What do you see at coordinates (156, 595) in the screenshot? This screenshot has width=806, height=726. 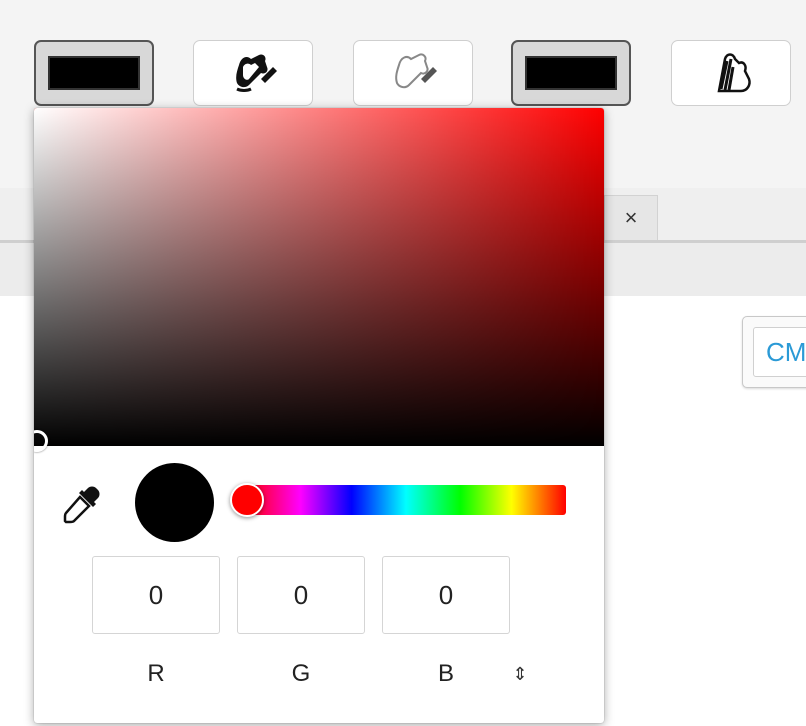 I see `red-channel-input: 0` at bounding box center [156, 595].